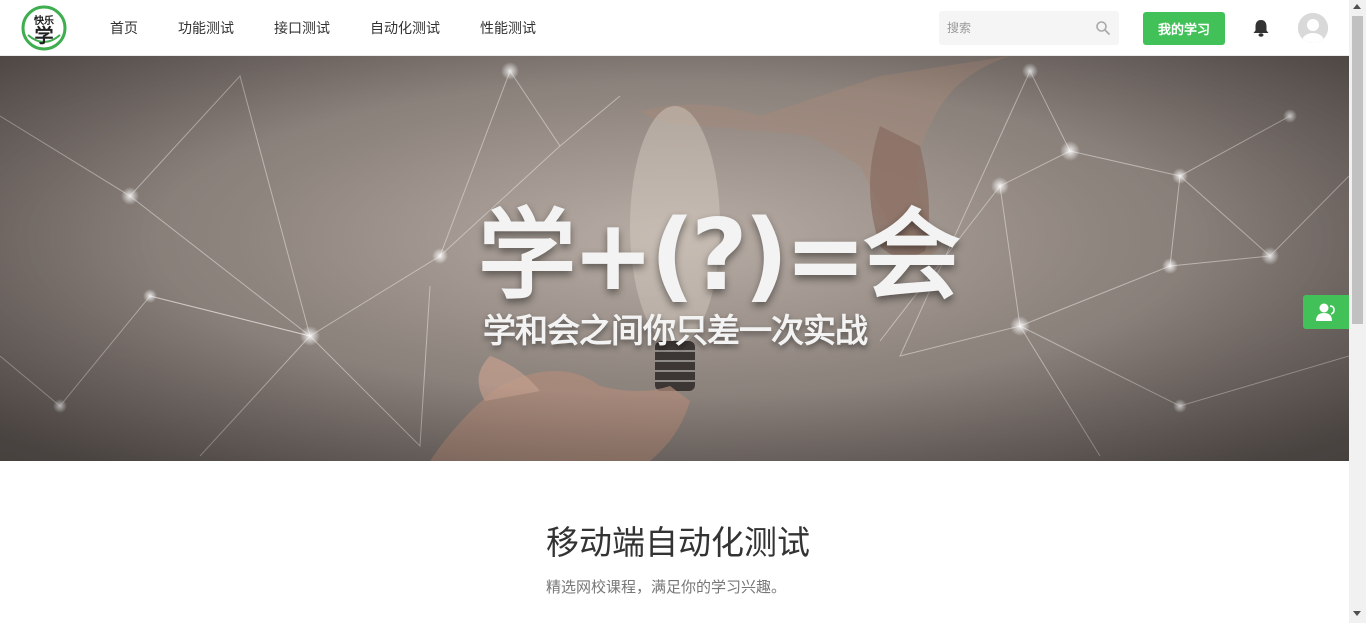 The image size is (1366, 623). Describe the element at coordinates (43, 35) in the screenshot. I see `svg-text: 学` at that location.